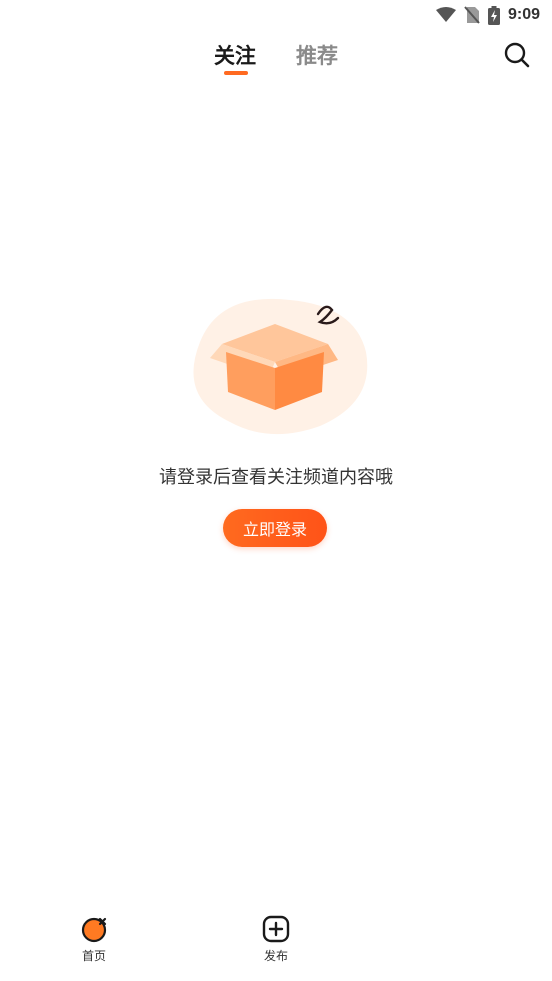 This screenshot has height=981, width=552. What do you see at coordinates (235, 55) in the screenshot?
I see `tab-follow: 关注` at bounding box center [235, 55].